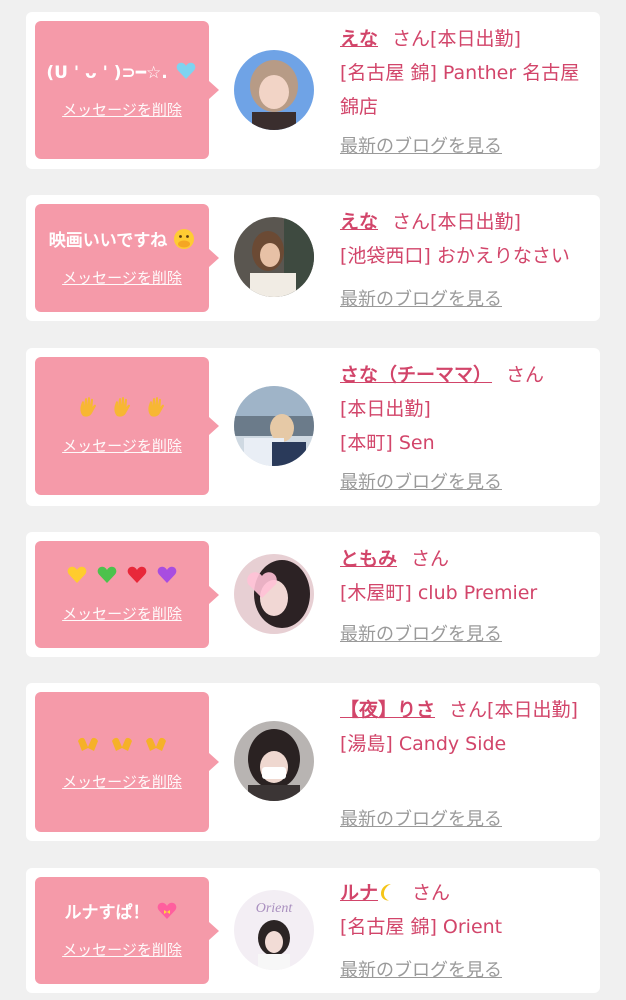  What do you see at coordinates (107, 72) in the screenshot?
I see `message-text-content: (U ' ᴗ ' )⊃━☆.` at bounding box center [107, 72].